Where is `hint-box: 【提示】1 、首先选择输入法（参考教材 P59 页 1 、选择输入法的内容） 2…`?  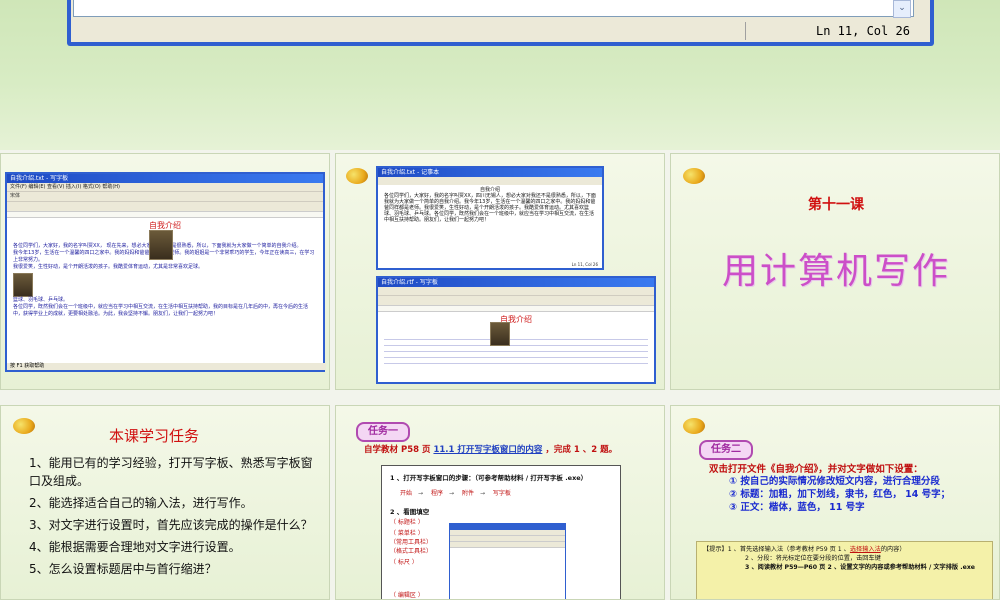
hint-box: 【提示】1 、首先选择输入法（参考教材 P59 页 1 、选择输入法的内容） 2… is located at coordinates (844, 570).